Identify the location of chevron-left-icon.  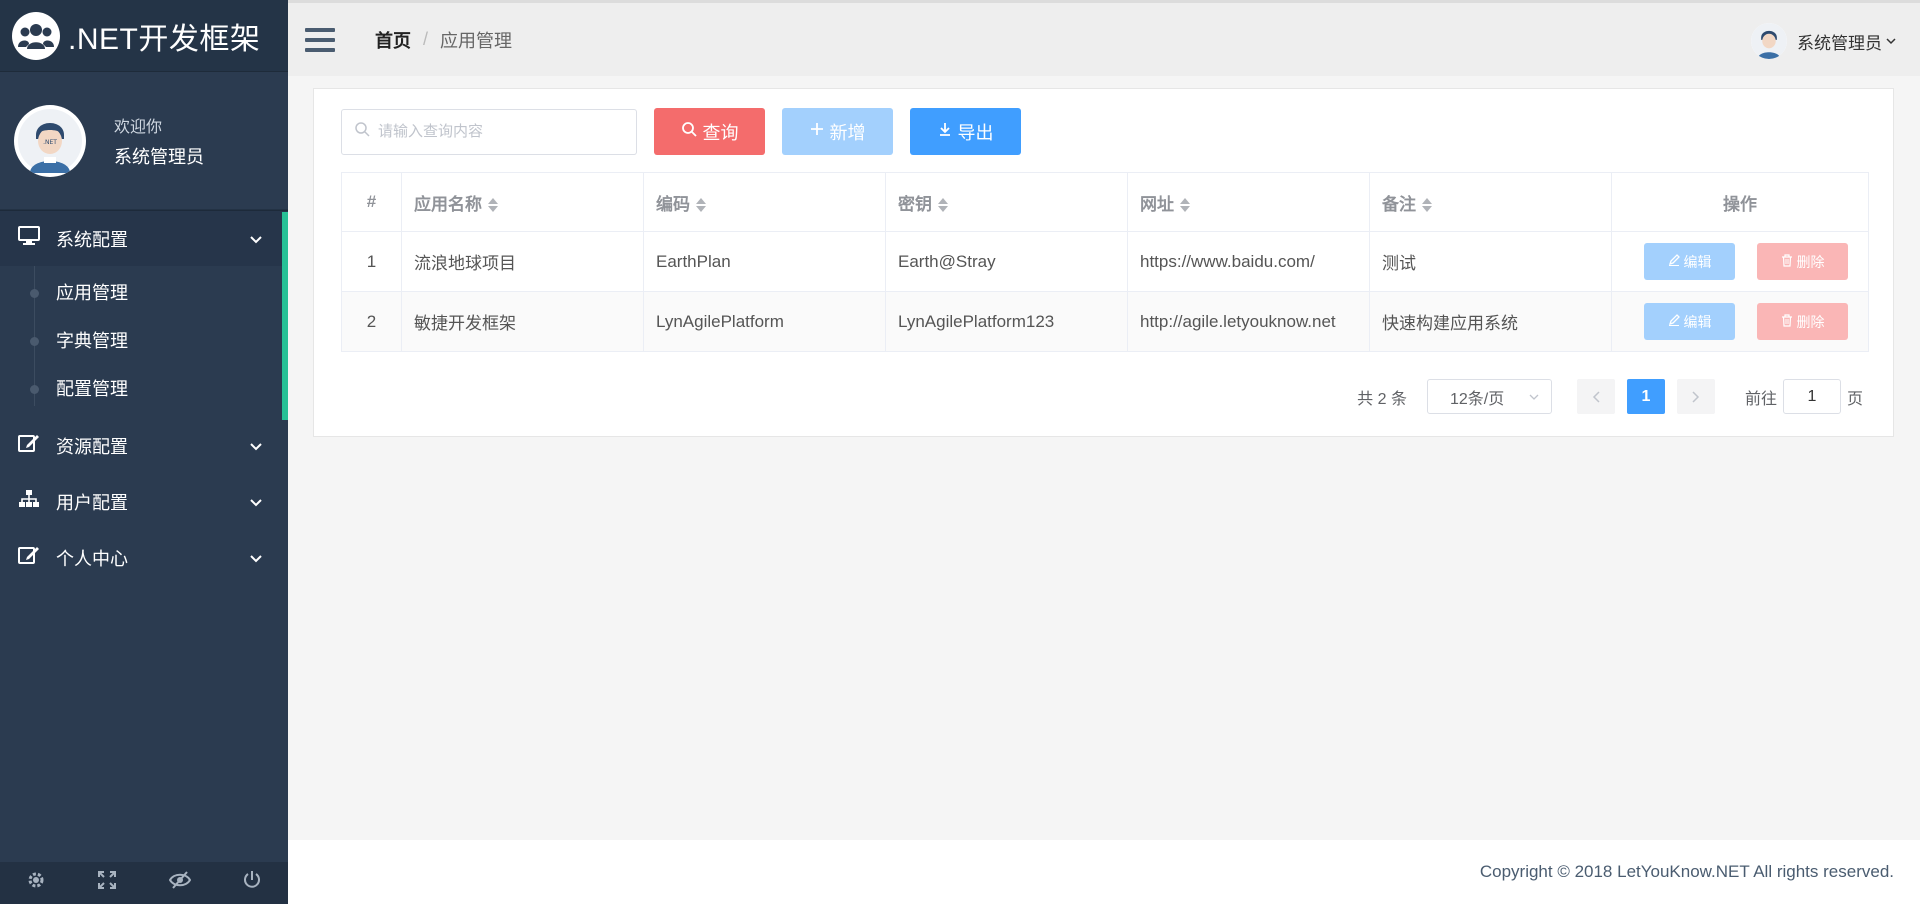
(1596, 396).